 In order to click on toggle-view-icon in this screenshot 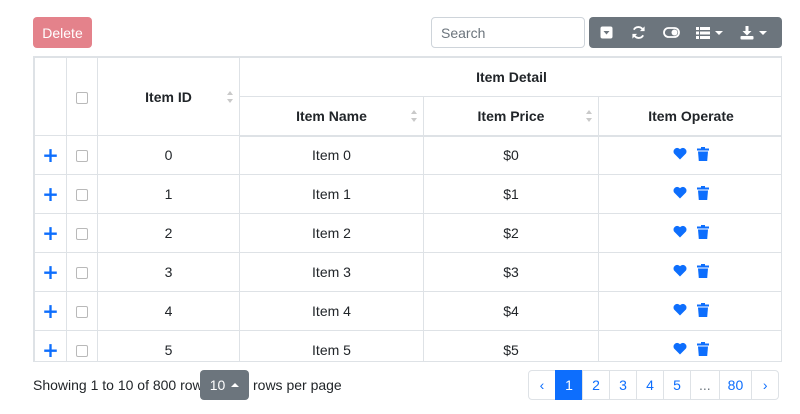, I will do `click(671, 32)`.